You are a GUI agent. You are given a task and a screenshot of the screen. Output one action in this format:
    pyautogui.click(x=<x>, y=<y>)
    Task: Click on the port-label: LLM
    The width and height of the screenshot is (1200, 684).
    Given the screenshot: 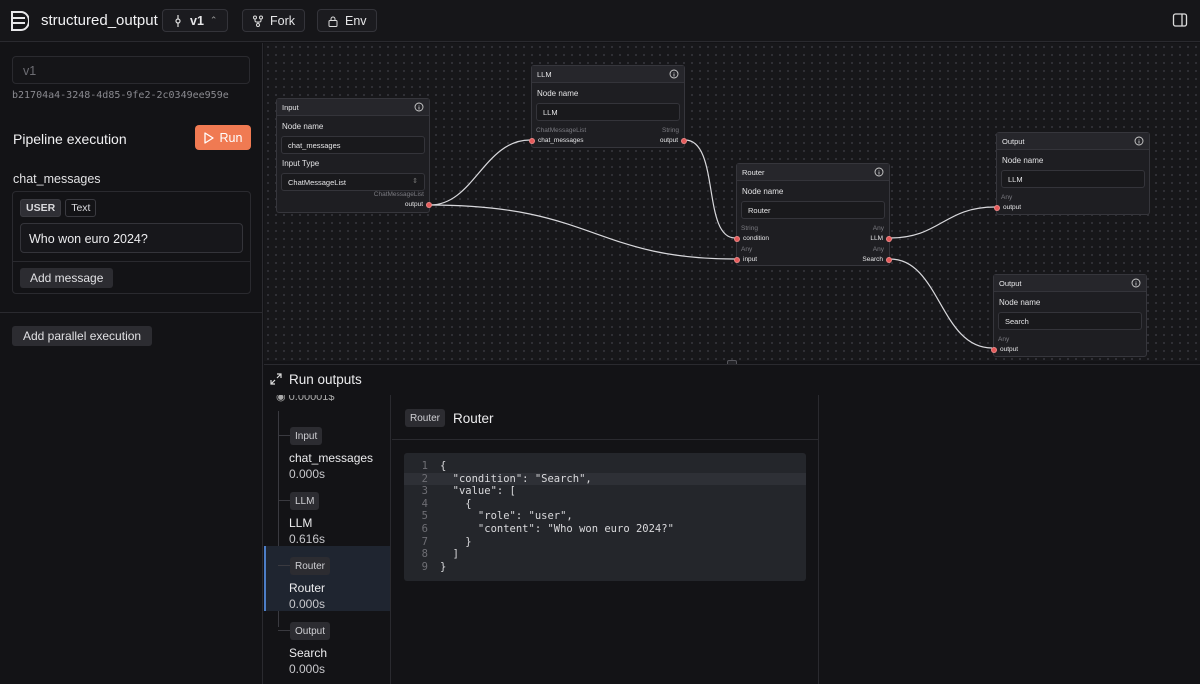 What is the action you would take?
    pyautogui.click(x=876, y=238)
    